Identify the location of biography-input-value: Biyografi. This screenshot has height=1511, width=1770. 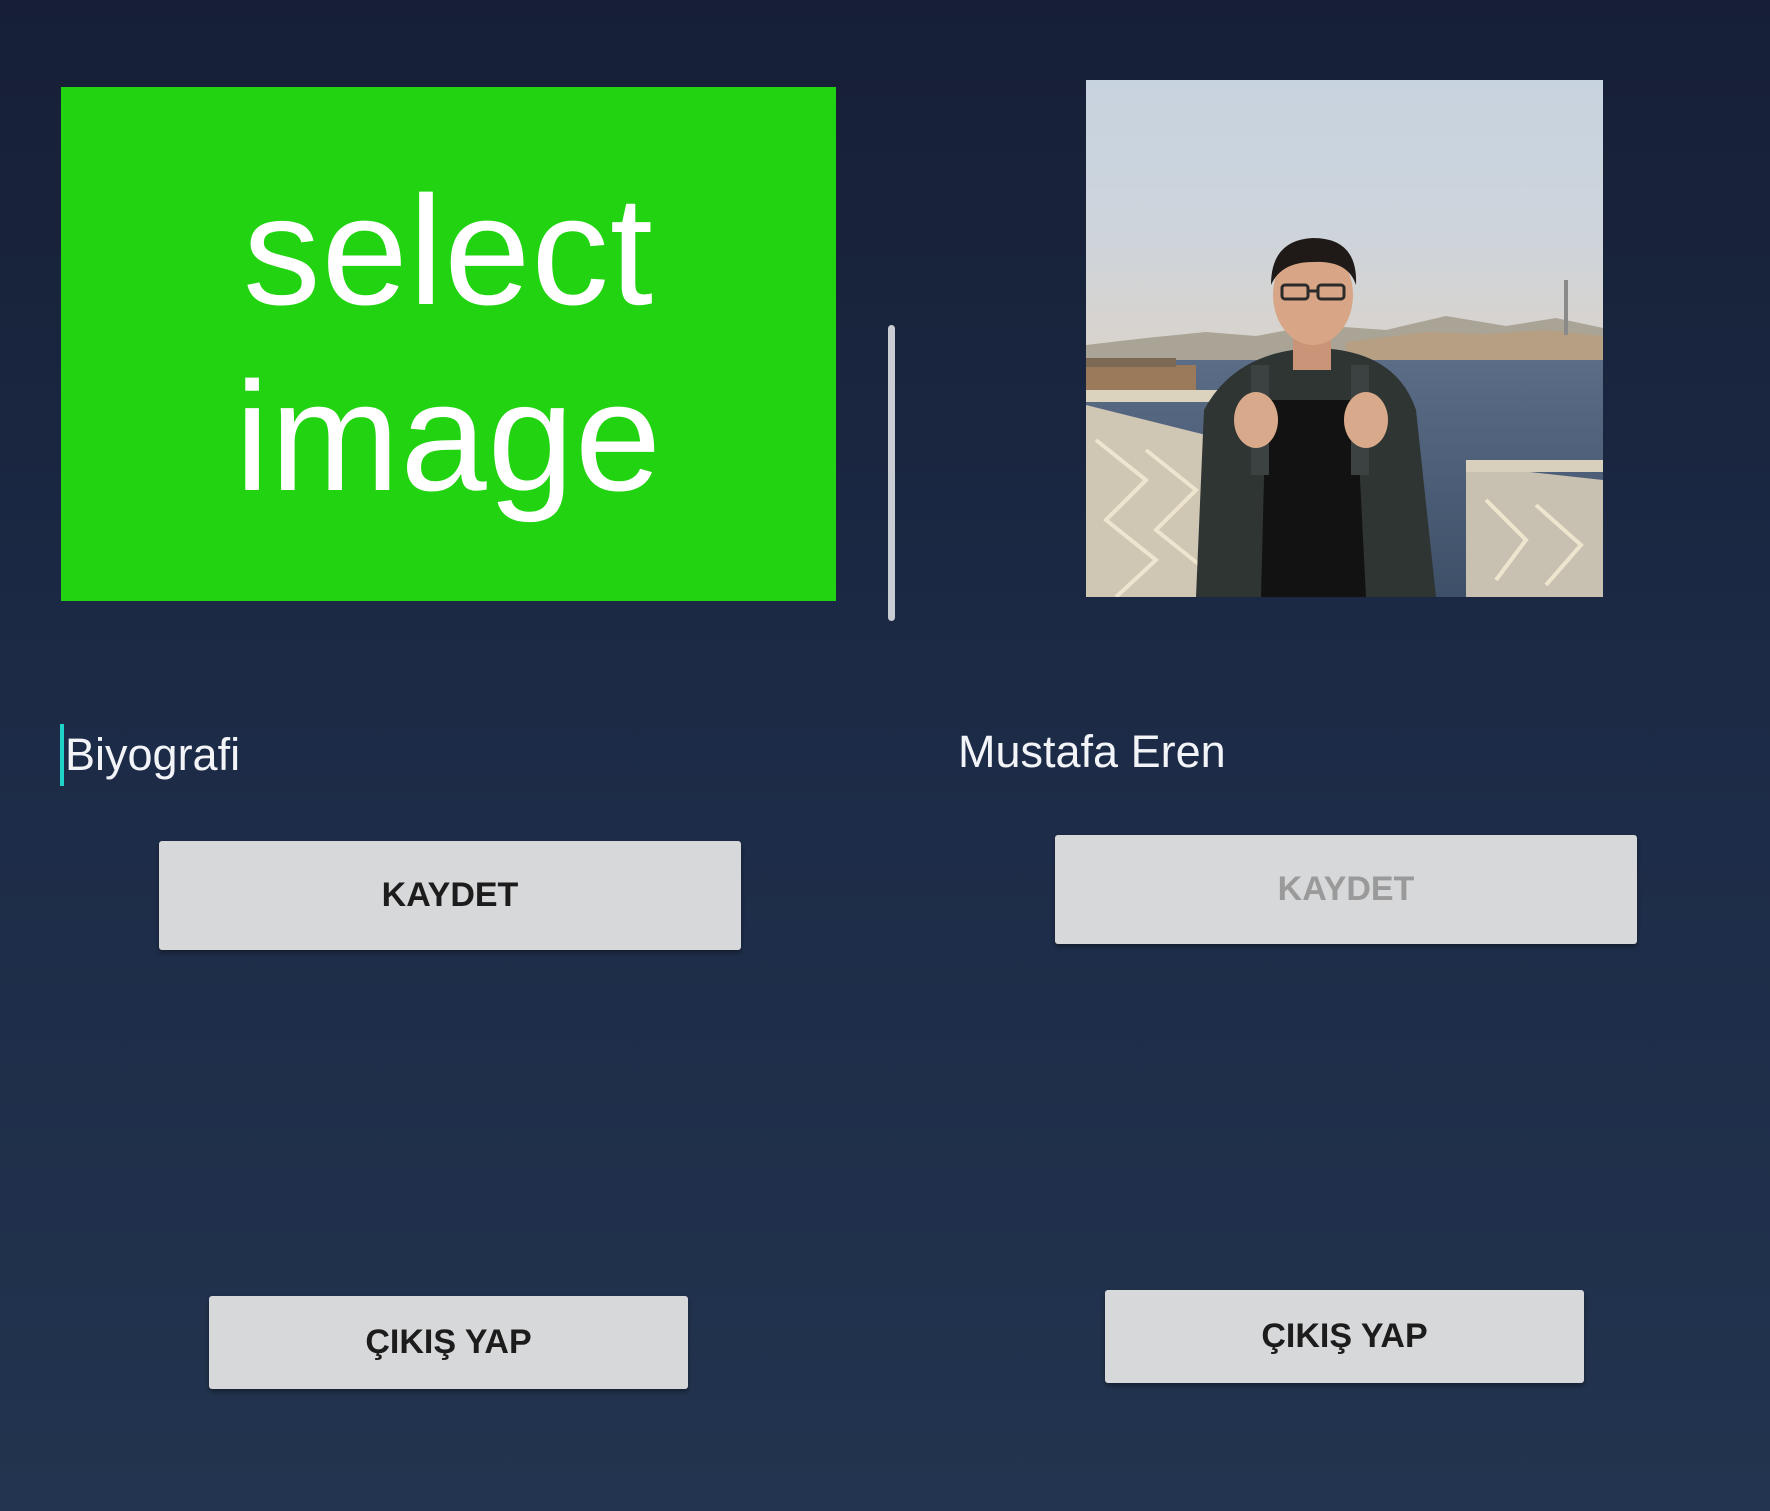
(153, 754).